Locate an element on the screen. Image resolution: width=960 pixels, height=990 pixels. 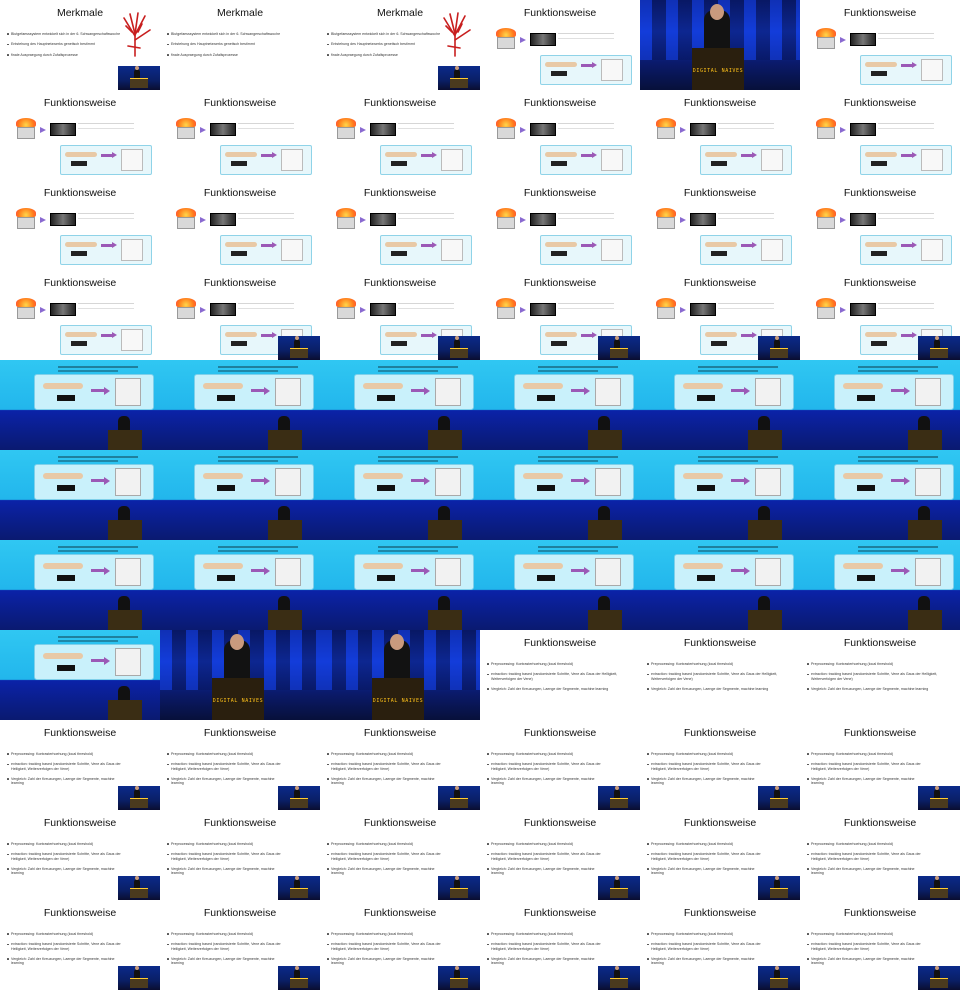
finger-shape is located at coordinates (561, 334).